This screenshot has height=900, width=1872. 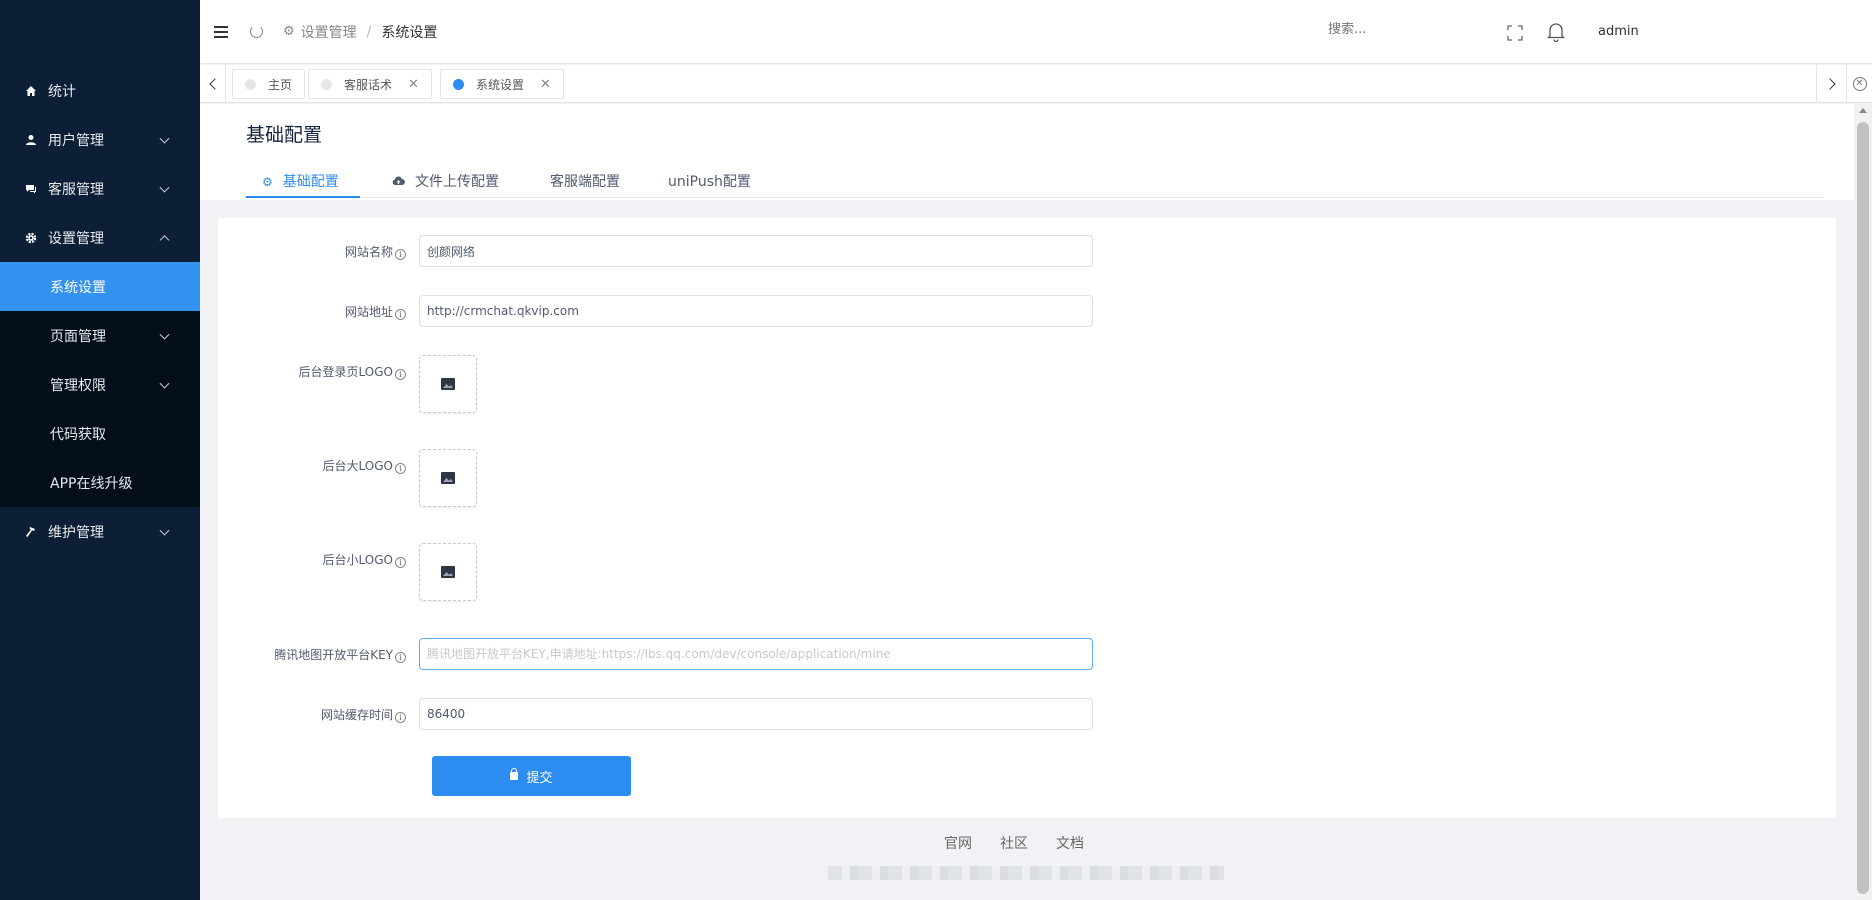 I want to click on tab-home: 主页, so click(x=269, y=84).